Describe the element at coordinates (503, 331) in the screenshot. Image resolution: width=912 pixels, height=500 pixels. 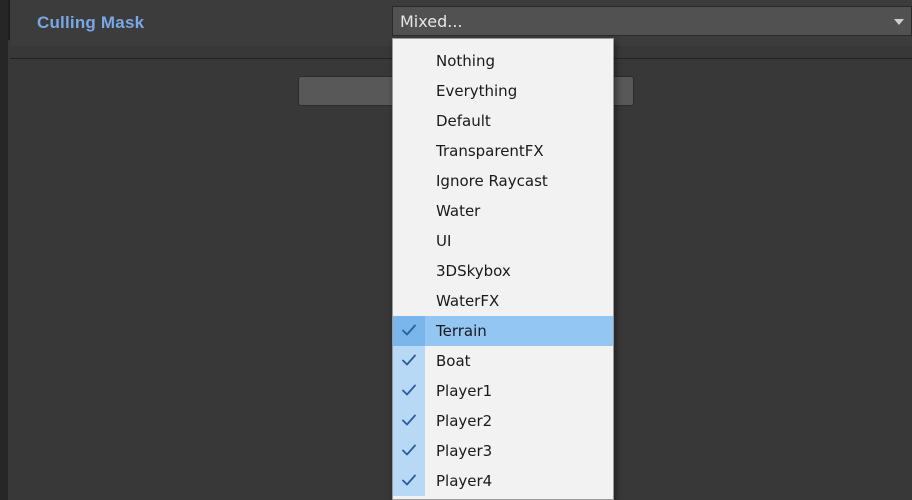
I see `menu-item-terrain: Terrain` at that location.